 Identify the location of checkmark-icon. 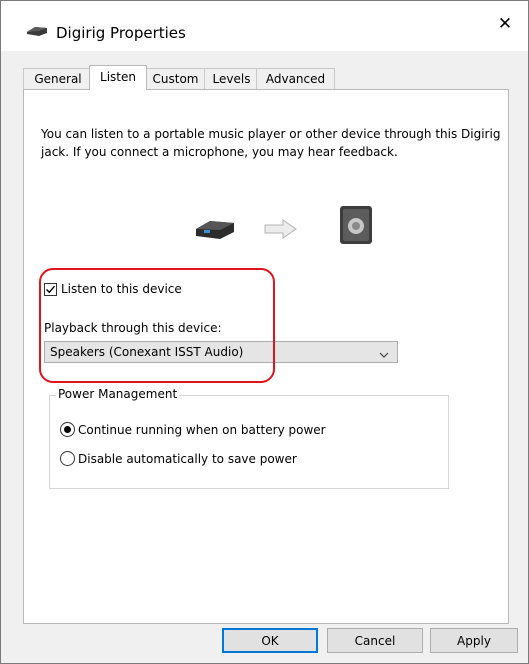
(51, 289).